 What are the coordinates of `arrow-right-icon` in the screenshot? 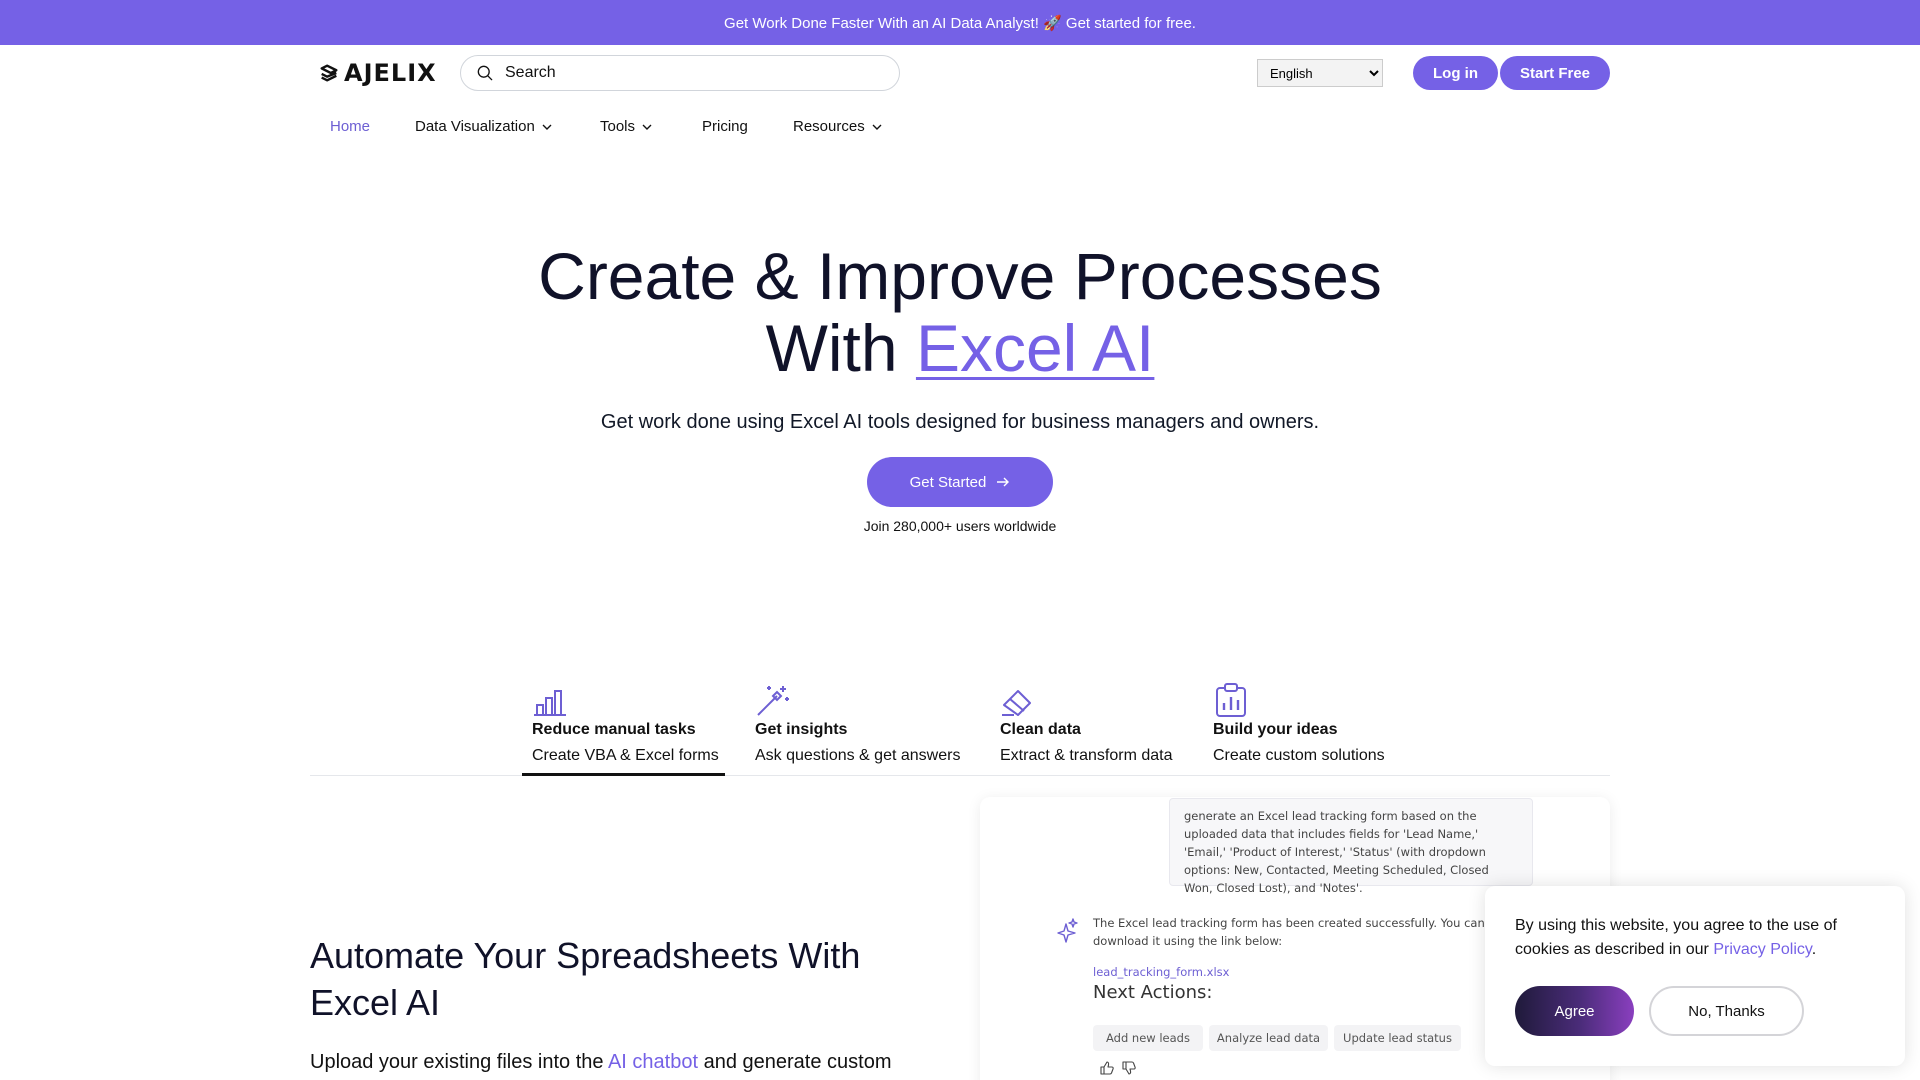 It's located at (1003, 482).